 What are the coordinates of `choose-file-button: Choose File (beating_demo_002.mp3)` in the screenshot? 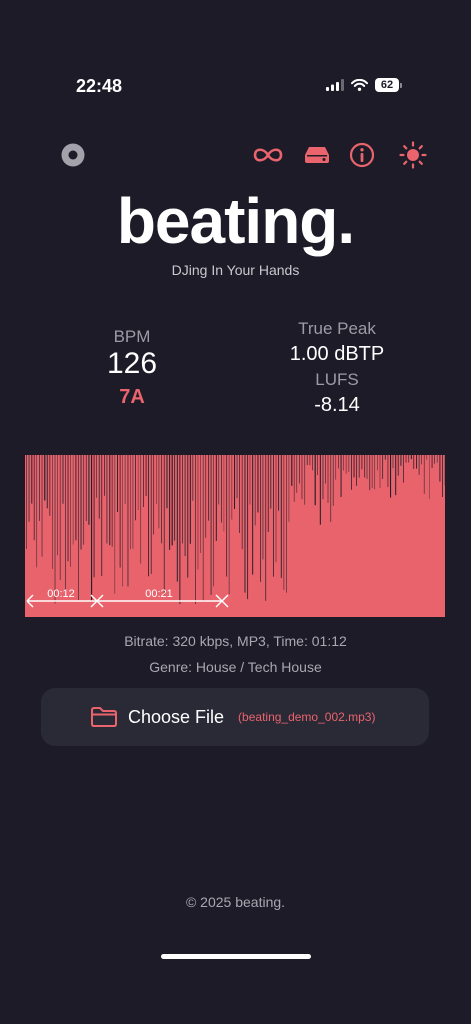 It's located at (235, 717).